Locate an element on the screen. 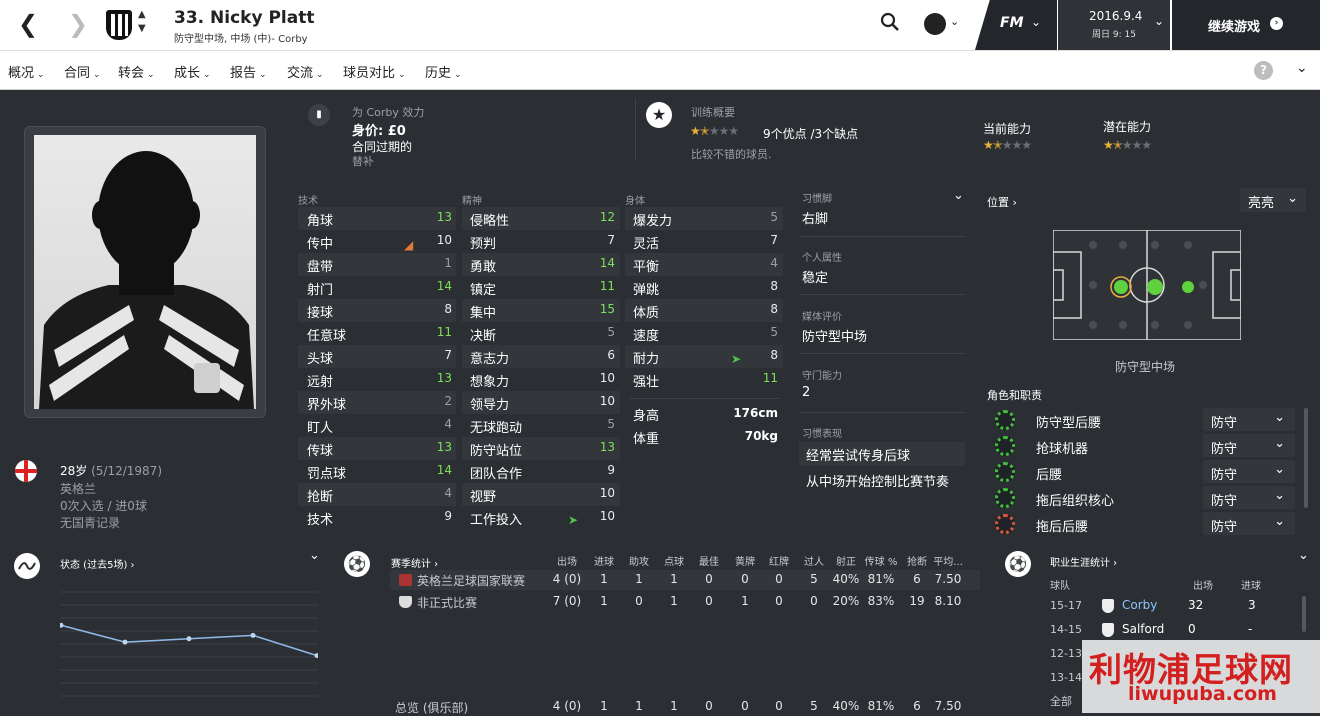 This screenshot has width=1320, height=716. season-title: 赛季统计 › is located at coordinates (414, 562).